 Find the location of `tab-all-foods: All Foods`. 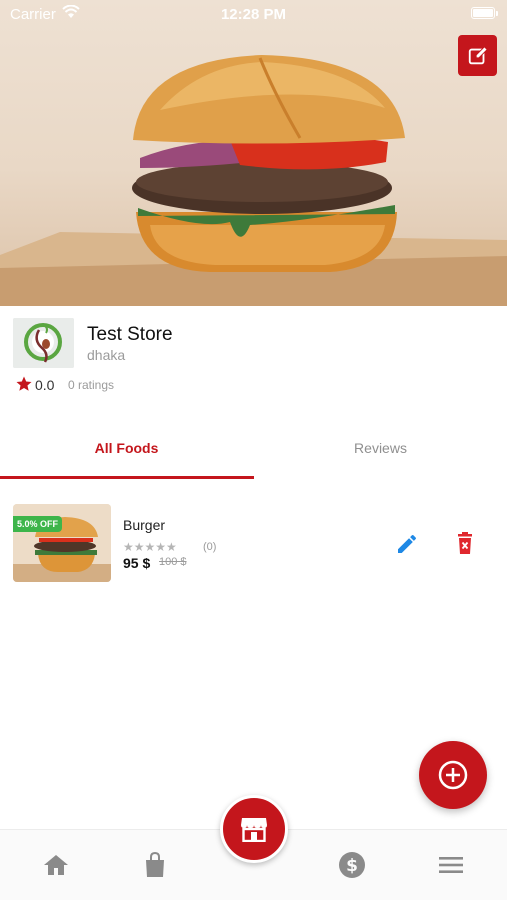

tab-all-foods: All Foods is located at coordinates (126, 448).